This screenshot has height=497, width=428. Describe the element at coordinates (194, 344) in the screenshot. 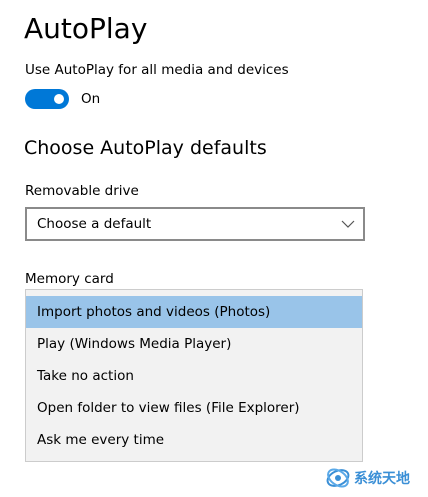

I see `option-play-media-player: Play (Windows Media Player)` at that location.